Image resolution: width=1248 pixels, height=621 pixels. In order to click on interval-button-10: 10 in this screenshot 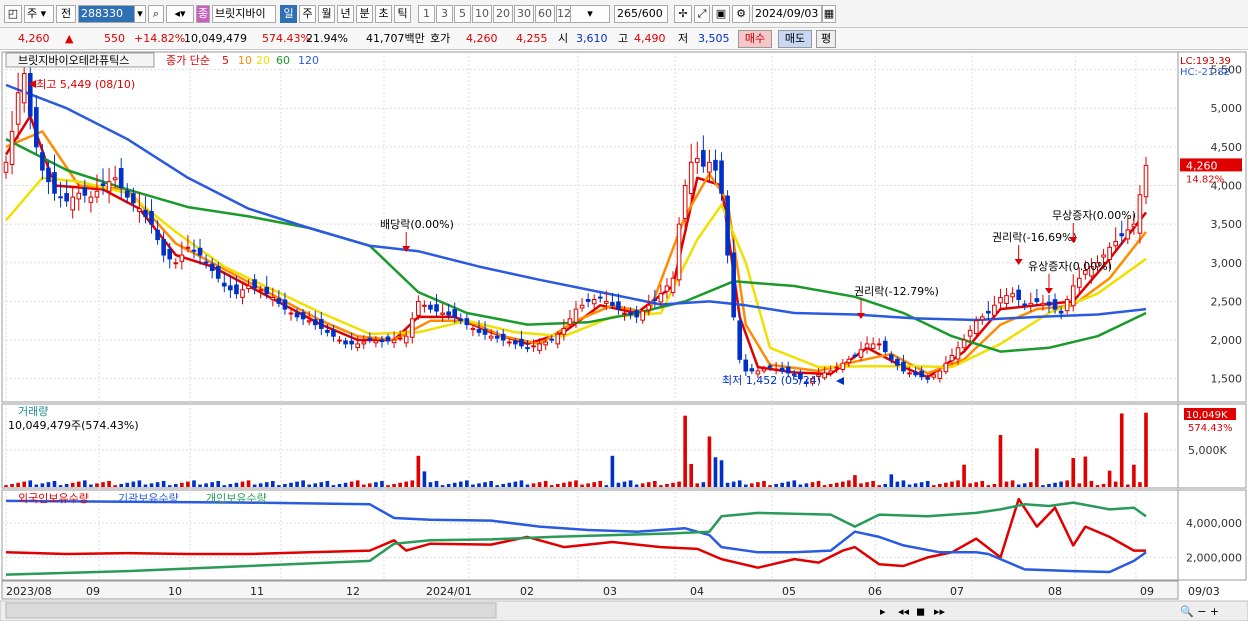, I will do `click(482, 14)`.